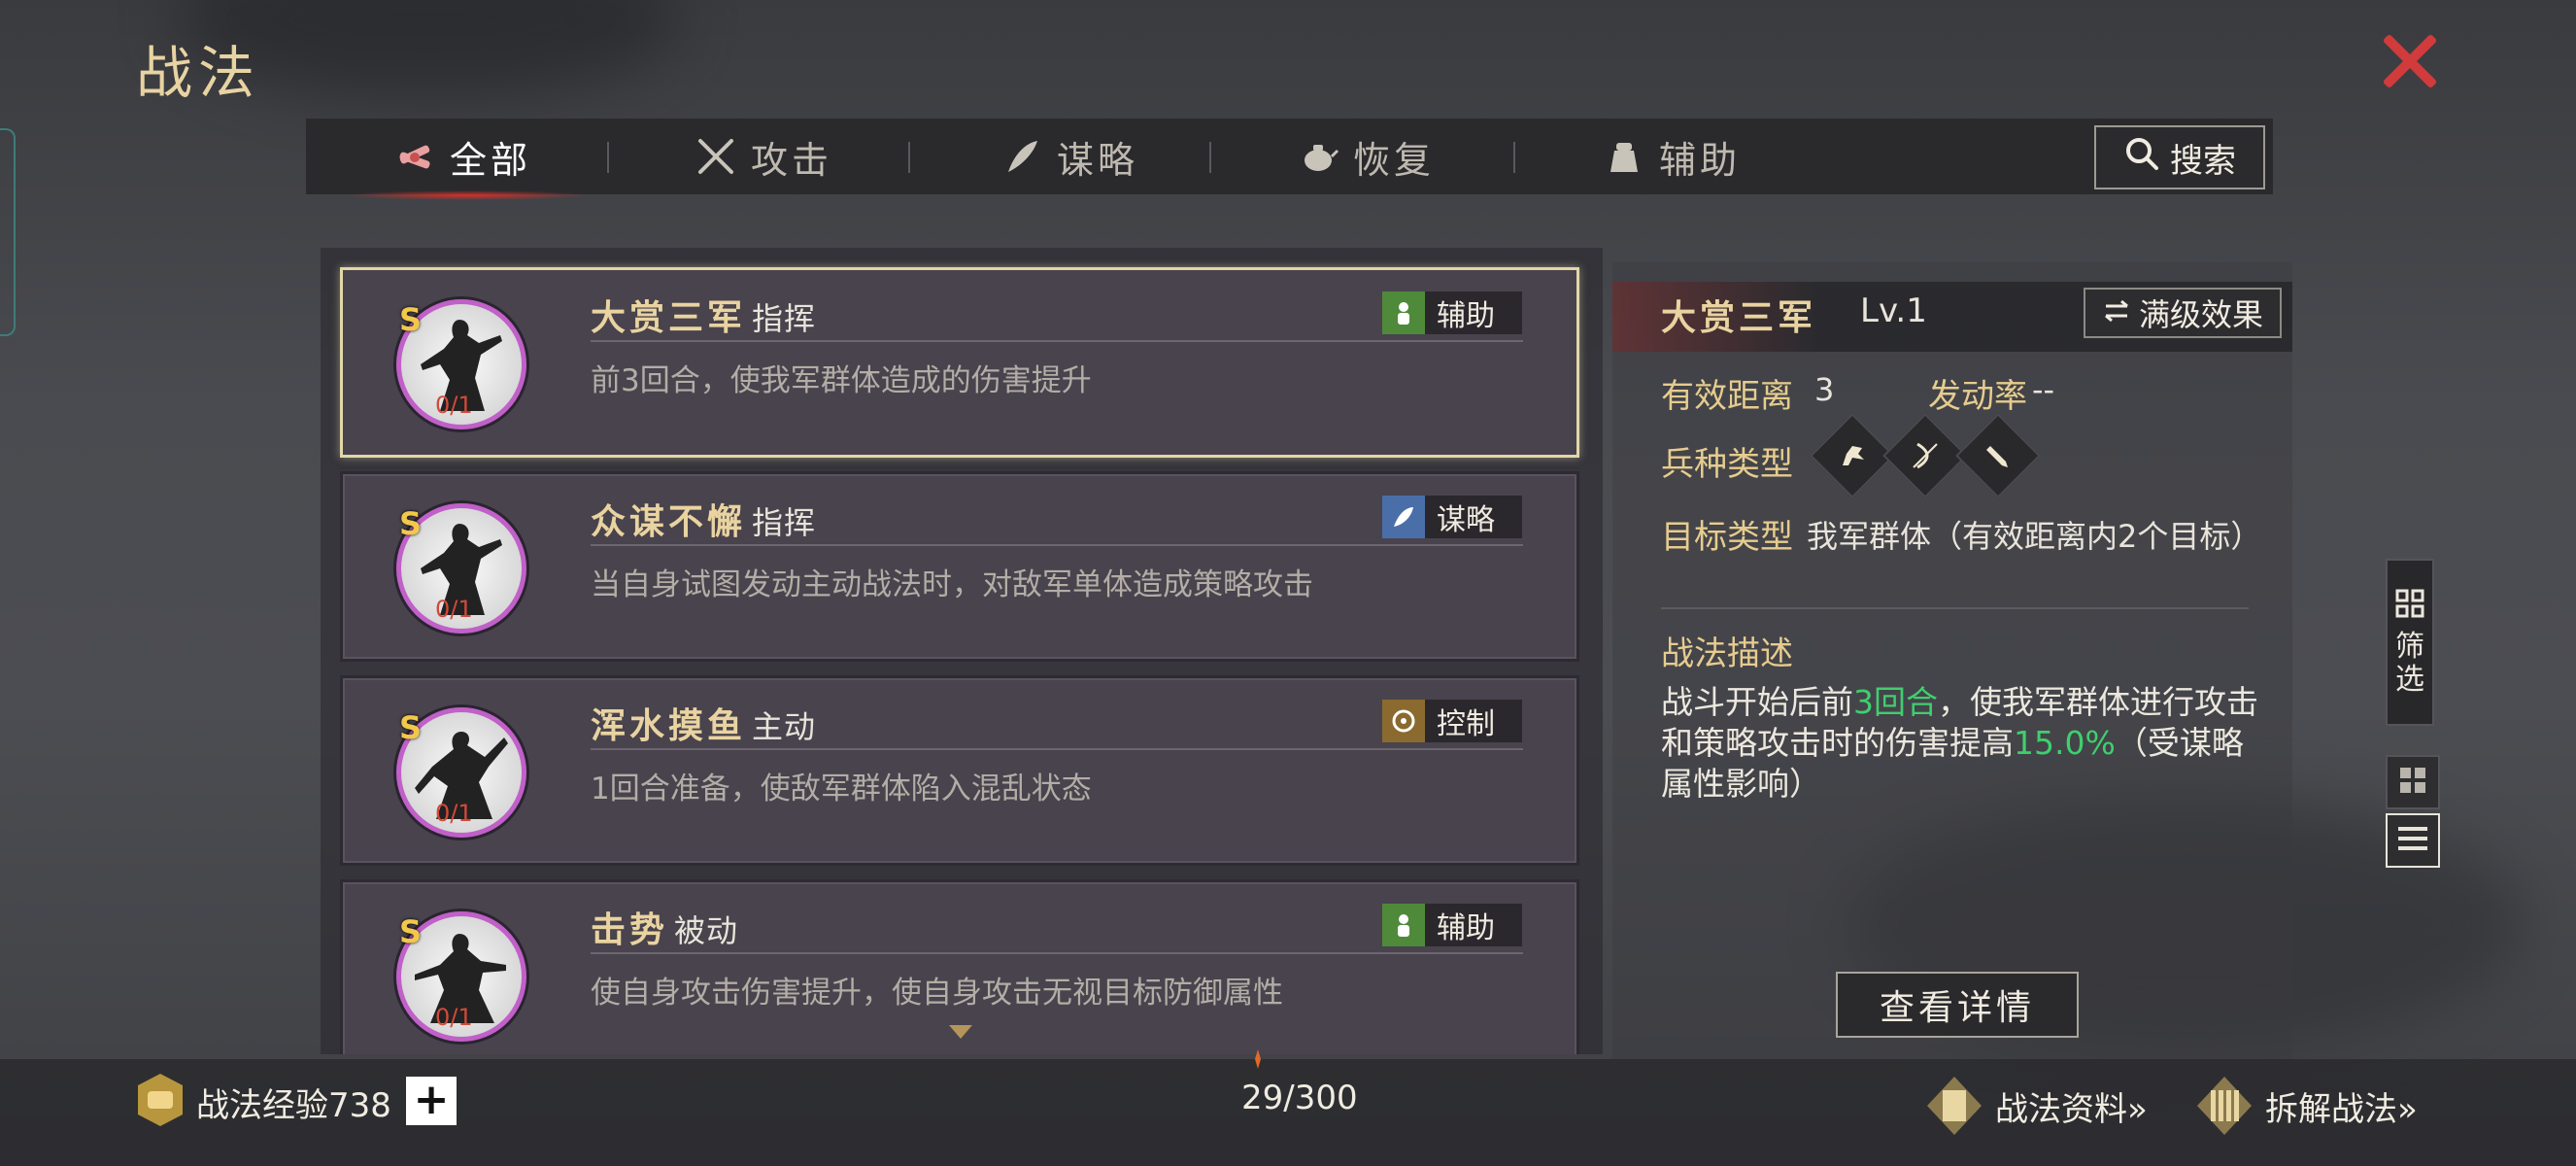  I want to click on grid-view-icon, so click(2412, 782).